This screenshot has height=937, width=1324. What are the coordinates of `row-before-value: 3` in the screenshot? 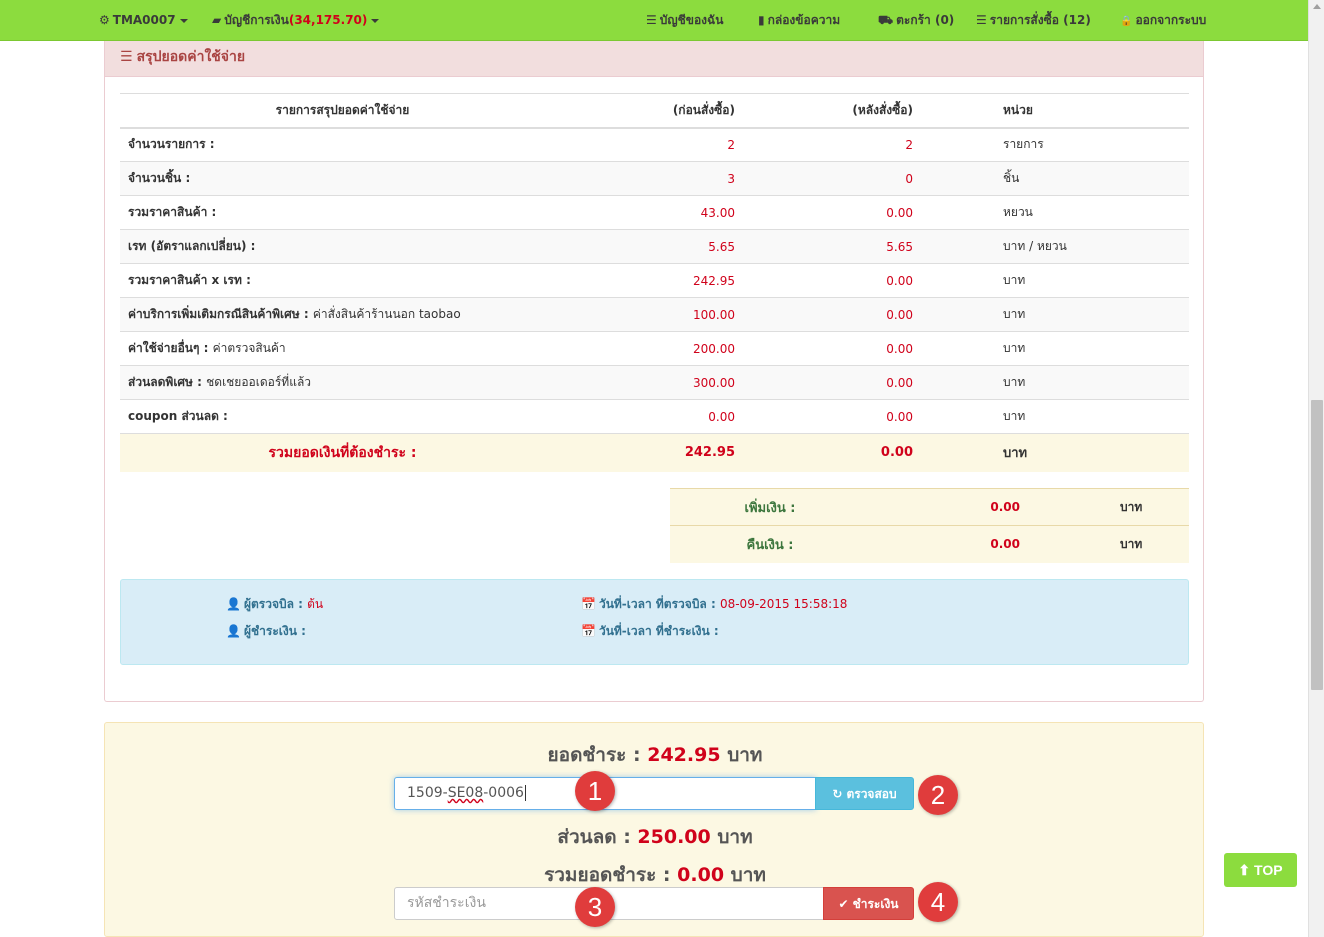 It's located at (654, 178).